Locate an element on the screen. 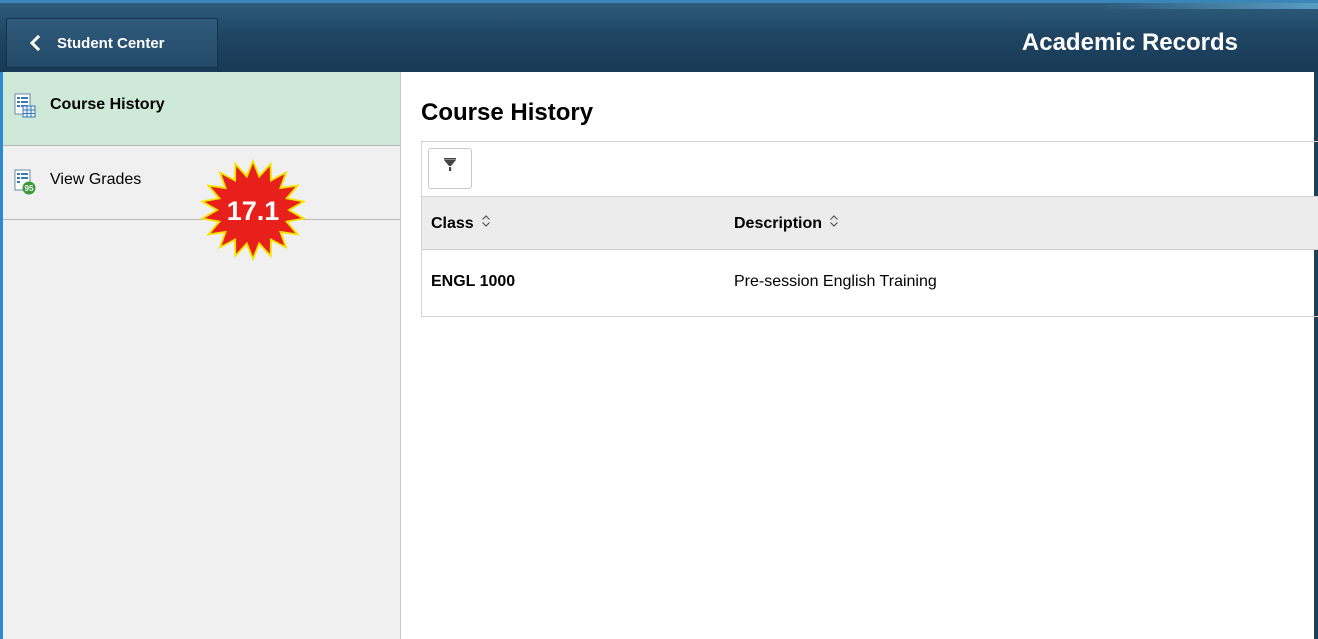 The image size is (1318, 639). sidebar-item-label: View Grades is located at coordinates (96, 179).